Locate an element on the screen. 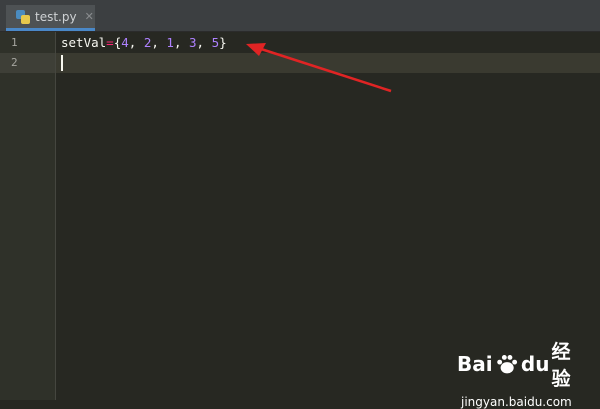 The image size is (600, 409). baidu-jingyan-watermark: Bai du 经验 jingyan.baidu.com is located at coordinates (522, 373).